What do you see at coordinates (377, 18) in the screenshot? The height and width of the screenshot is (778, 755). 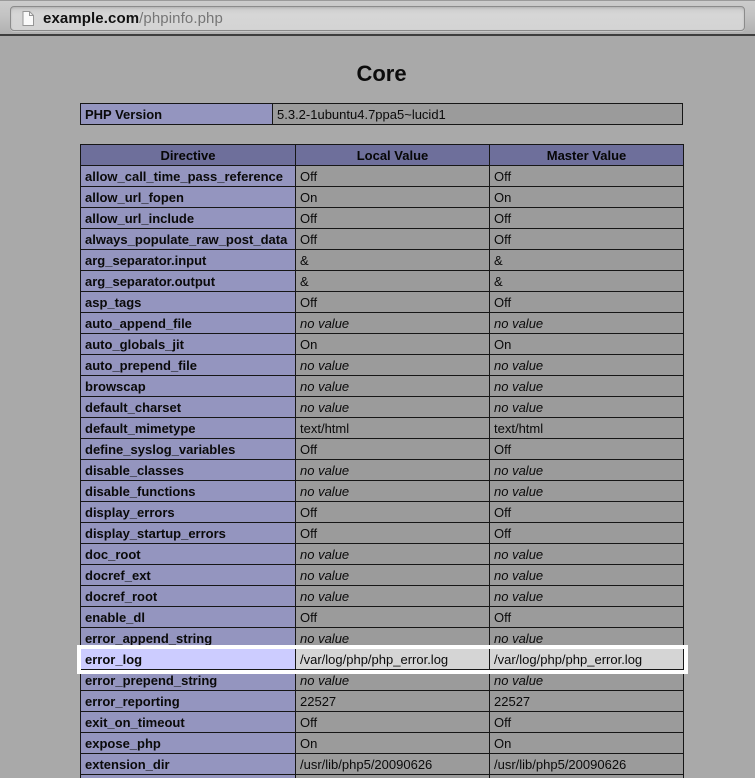 I see `address-bar: example.com/phpinfo.php` at bounding box center [377, 18].